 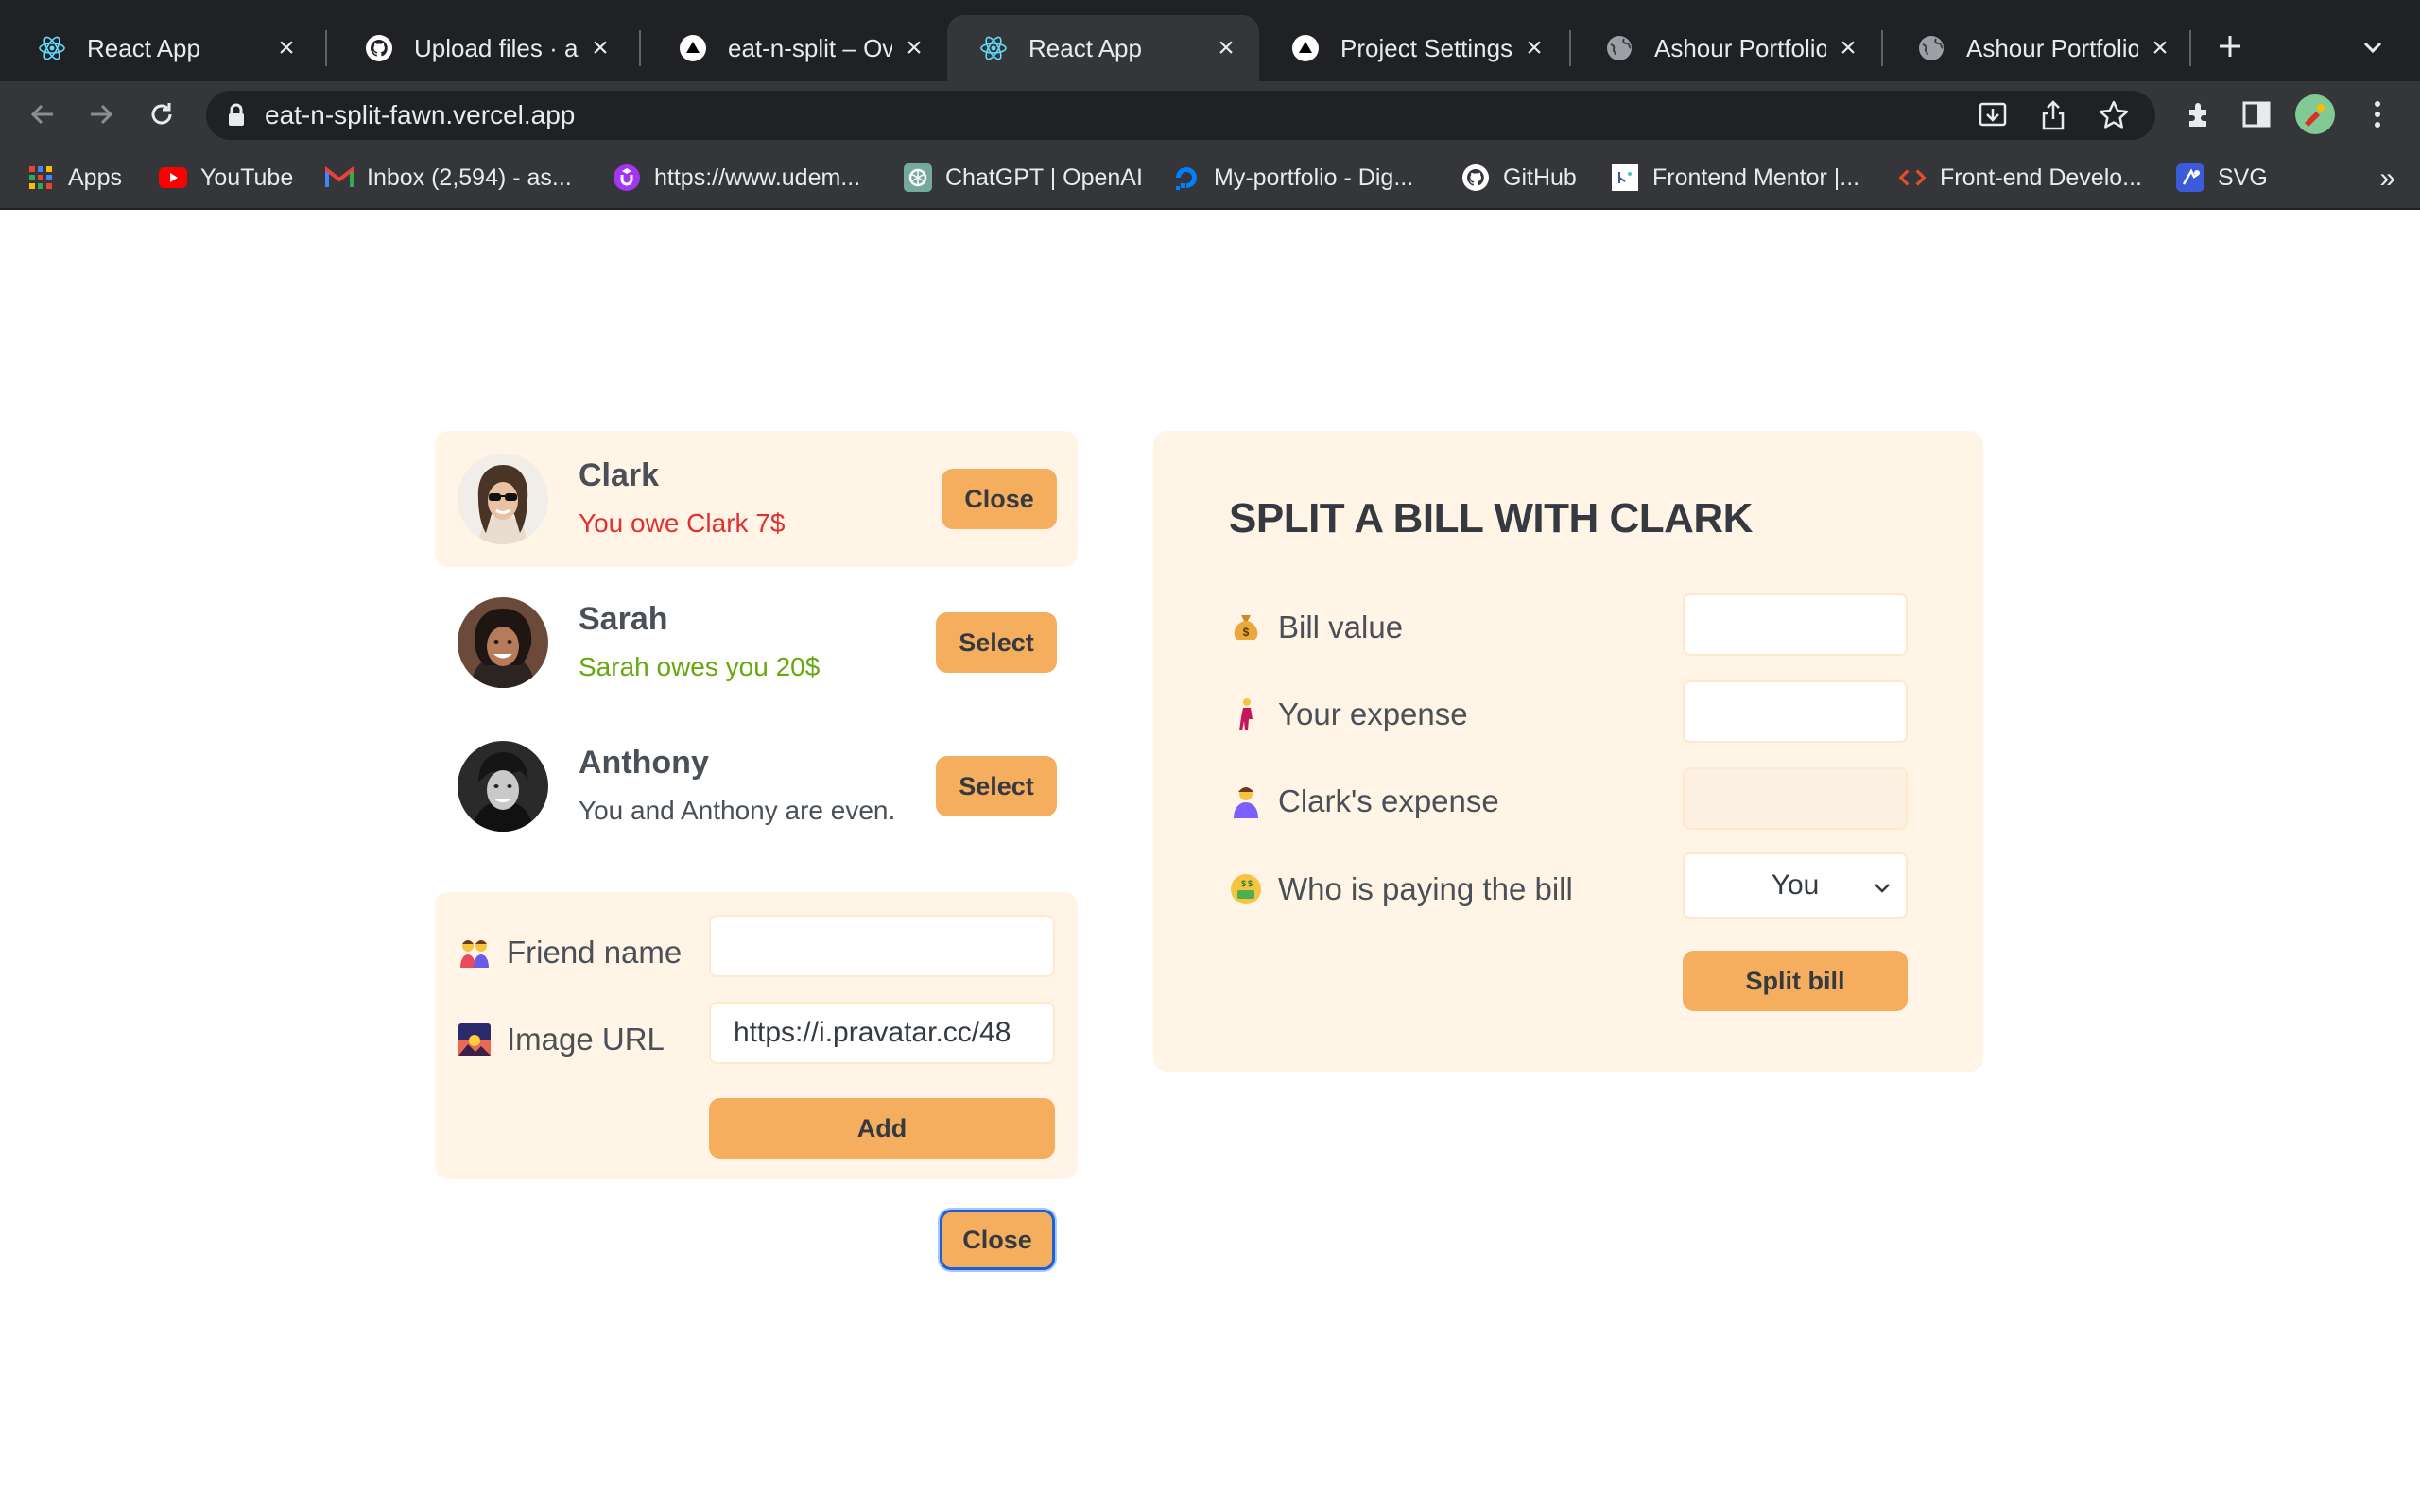 I want to click on friend-balance: You and Anthony are even., so click(x=737, y=810).